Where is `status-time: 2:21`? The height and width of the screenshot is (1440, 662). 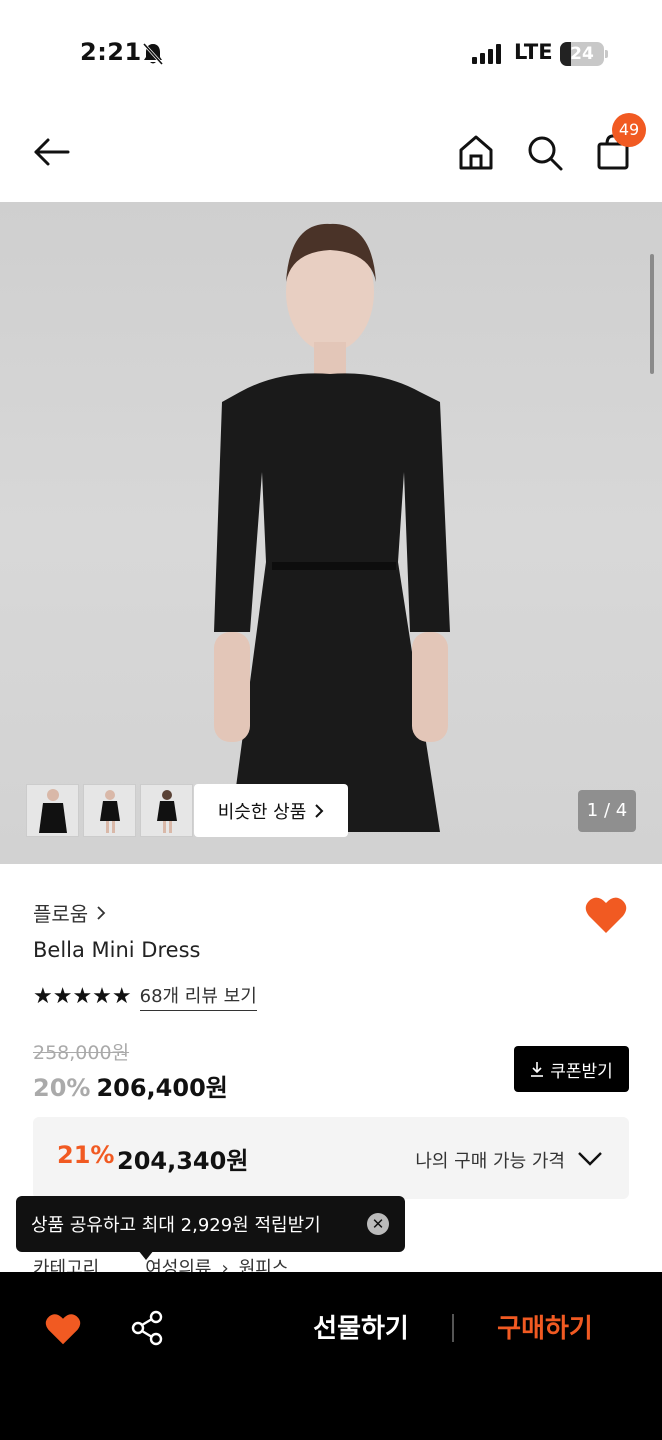 status-time: 2:21 is located at coordinates (111, 52).